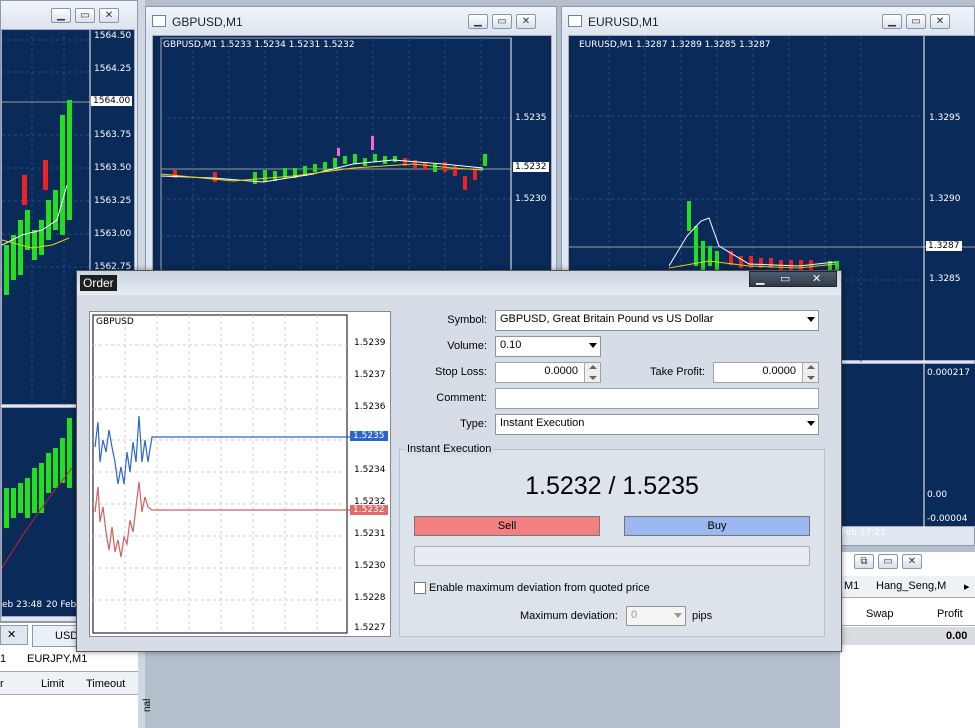 The width and height of the screenshot is (975, 728). What do you see at coordinates (779, 371) in the screenshot?
I see `take-profit-value: 0.0000` at bounding box center [779, 371].